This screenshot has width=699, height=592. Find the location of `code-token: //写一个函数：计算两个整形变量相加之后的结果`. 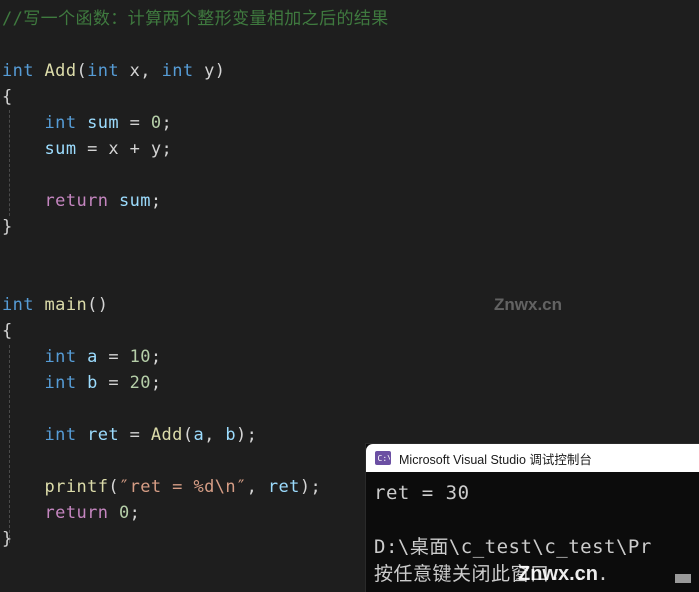

code-token: //写一个函数：计算两个整形变量相加之后的结果 is located at coordinates (195, 19).